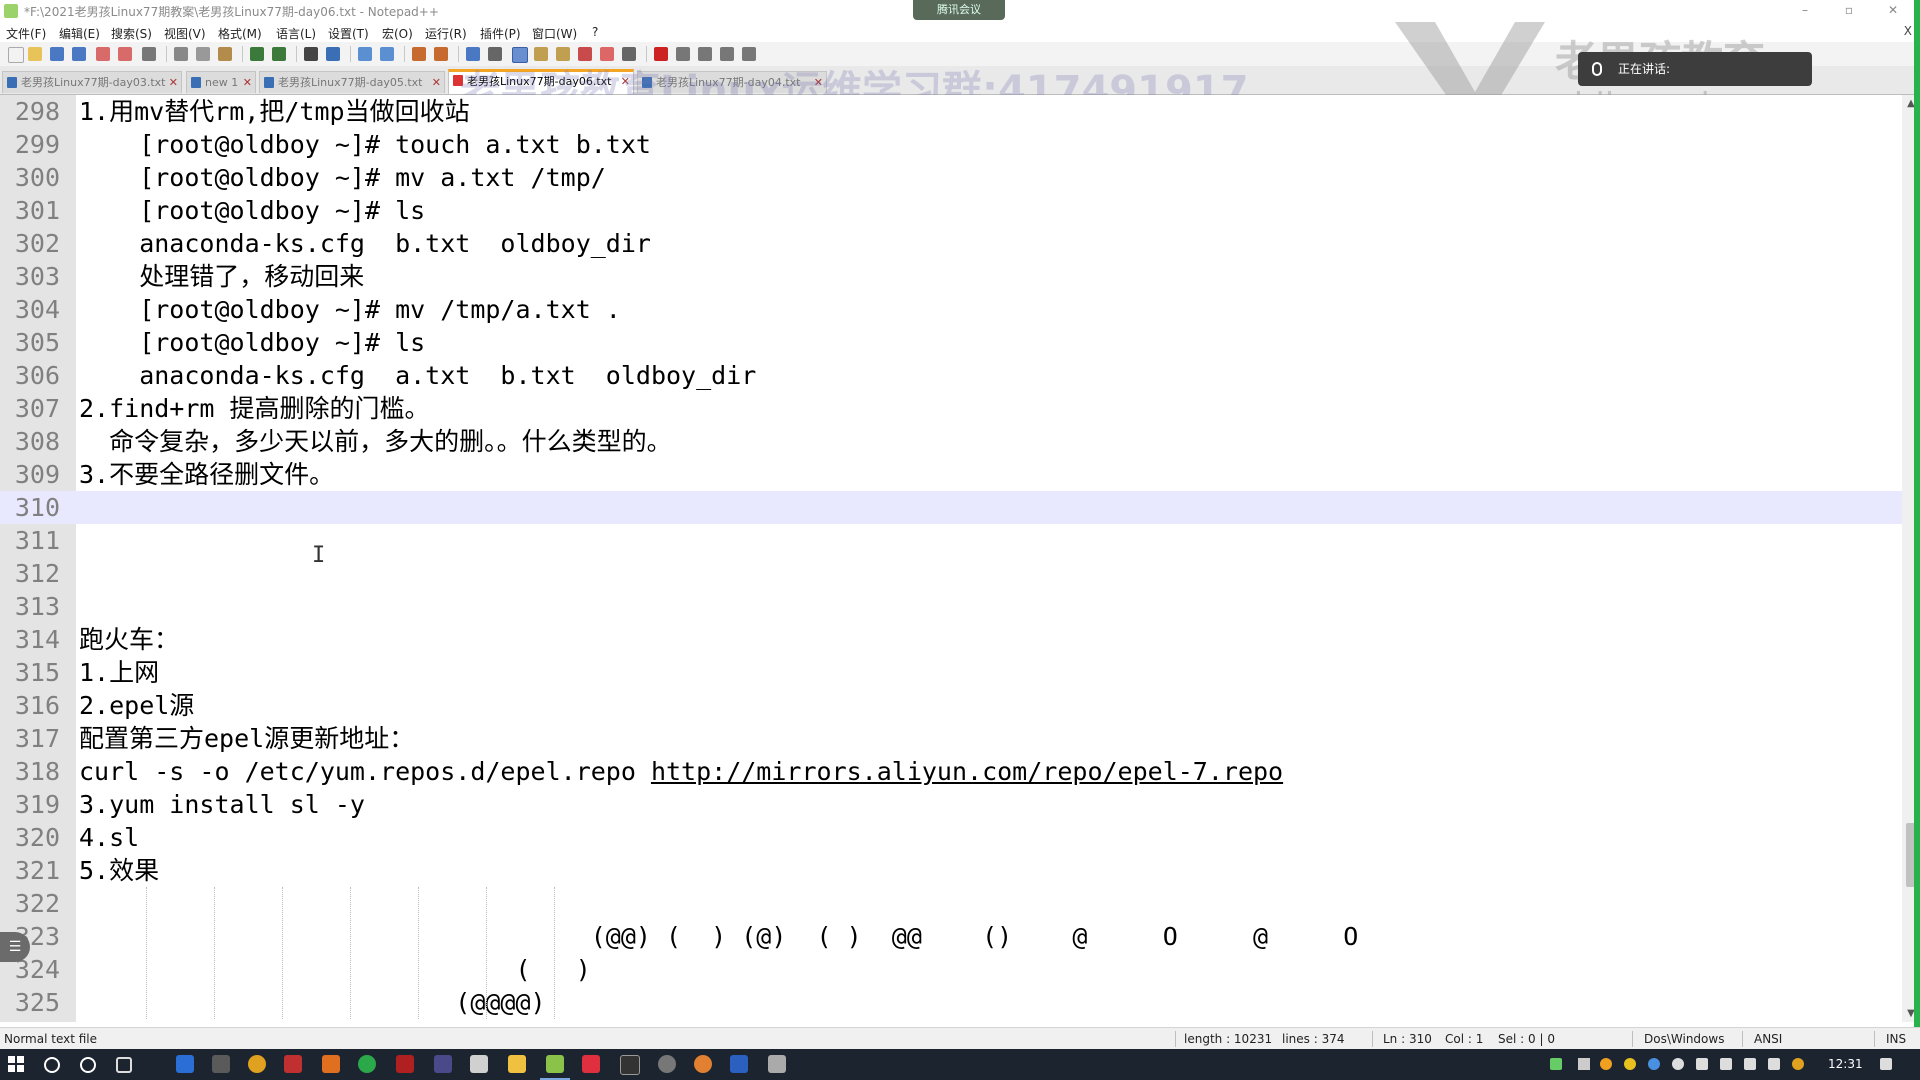 This screenshot has height=1080, width=1920. What do you see at coordinates (1678, 1064) in the screenshot?
I see `microphone-tray-icon` at bounding box center [1678, 1064].